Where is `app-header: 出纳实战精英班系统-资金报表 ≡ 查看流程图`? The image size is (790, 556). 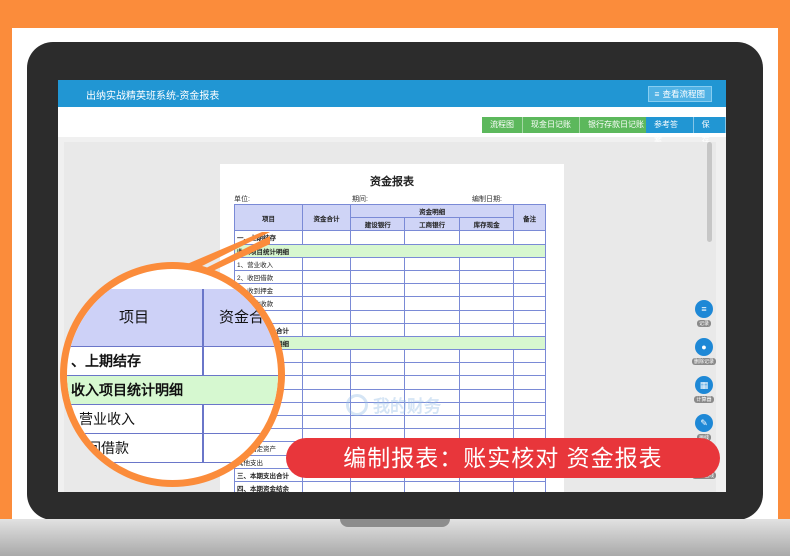
app-header: 出纳实战精英班系统-资金报表 ≡ 查看流程图 is located at coordinates (392, 93).